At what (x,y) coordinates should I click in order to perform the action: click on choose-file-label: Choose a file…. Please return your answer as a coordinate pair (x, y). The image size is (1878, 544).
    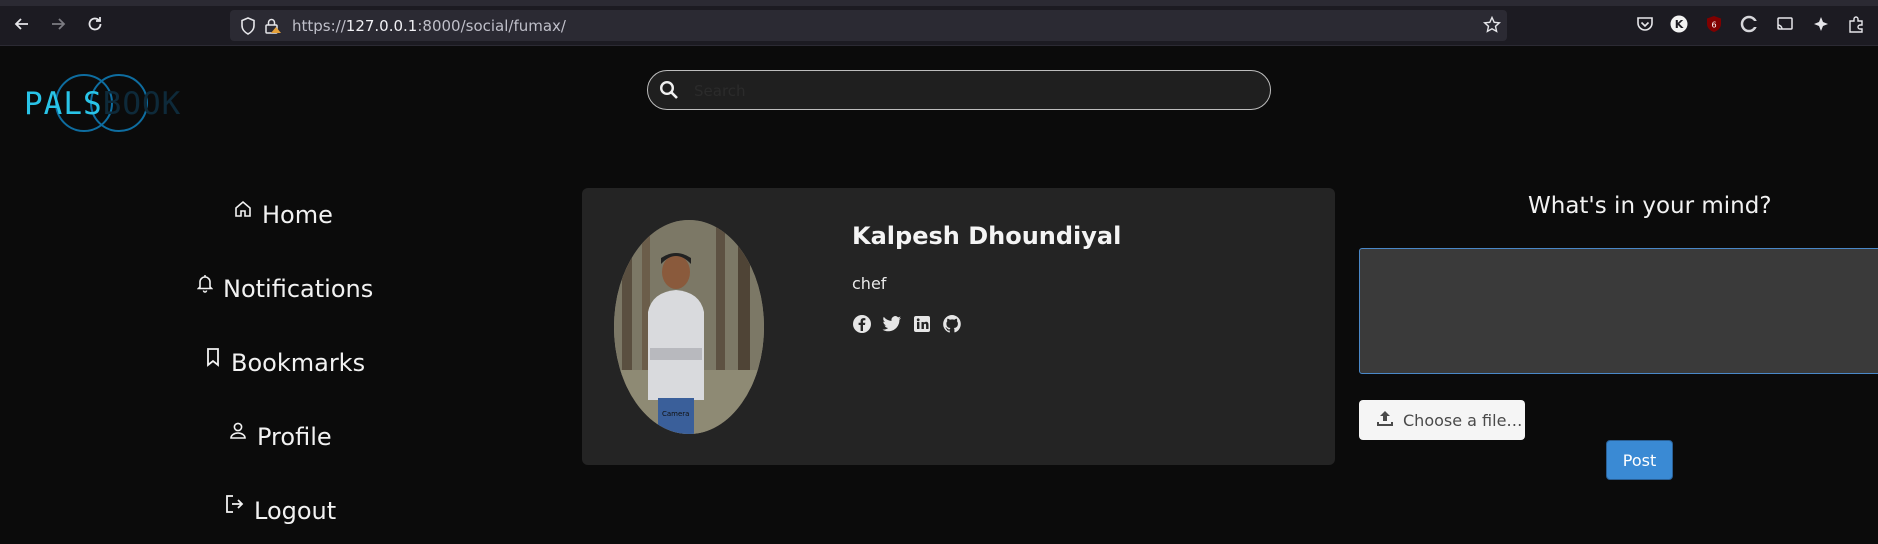
    Looking at the image, I should click on (1463, 420).